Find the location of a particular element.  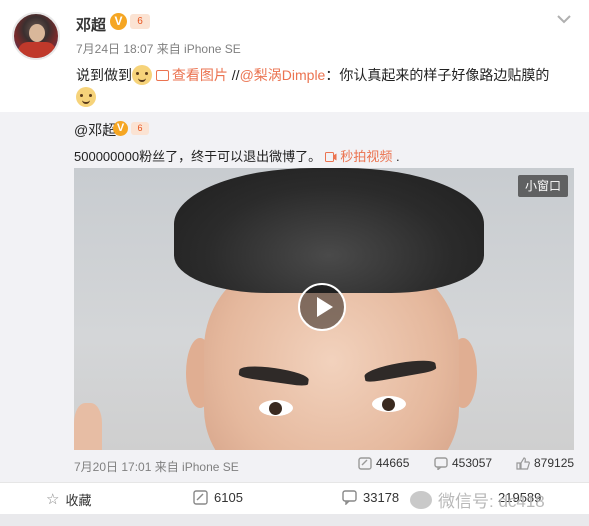

video-link: 秒拍视频 is located at coordinates (358, 156).